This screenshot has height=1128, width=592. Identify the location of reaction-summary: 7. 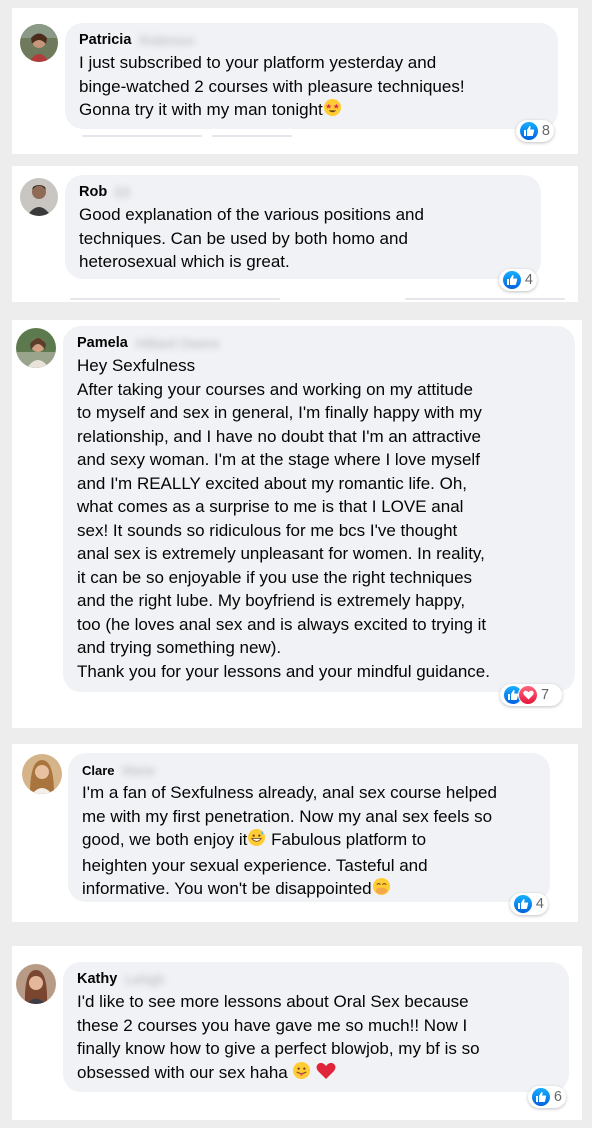
(531, 695).